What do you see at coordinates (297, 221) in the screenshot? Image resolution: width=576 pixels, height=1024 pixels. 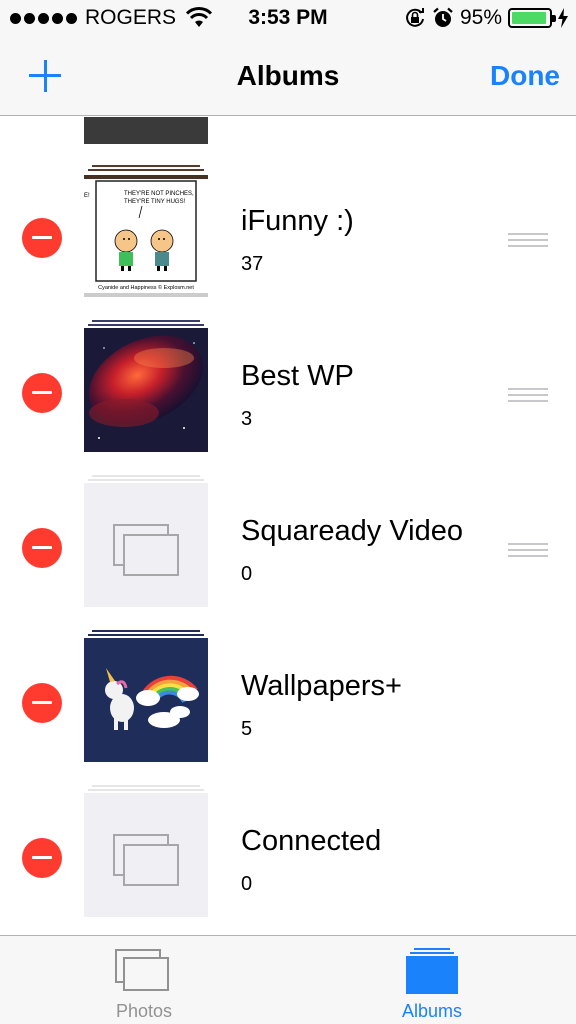 I see `album-name: iFunny :)` at bounding box center [297, 221].